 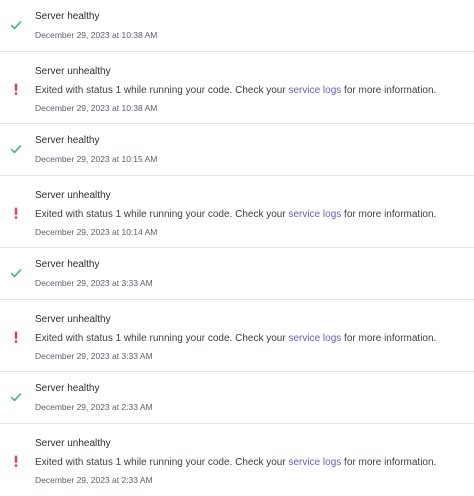 I want to click on event-timestamp: December 29, 2023 at 10:14 AM, so click(x=96, y=232).